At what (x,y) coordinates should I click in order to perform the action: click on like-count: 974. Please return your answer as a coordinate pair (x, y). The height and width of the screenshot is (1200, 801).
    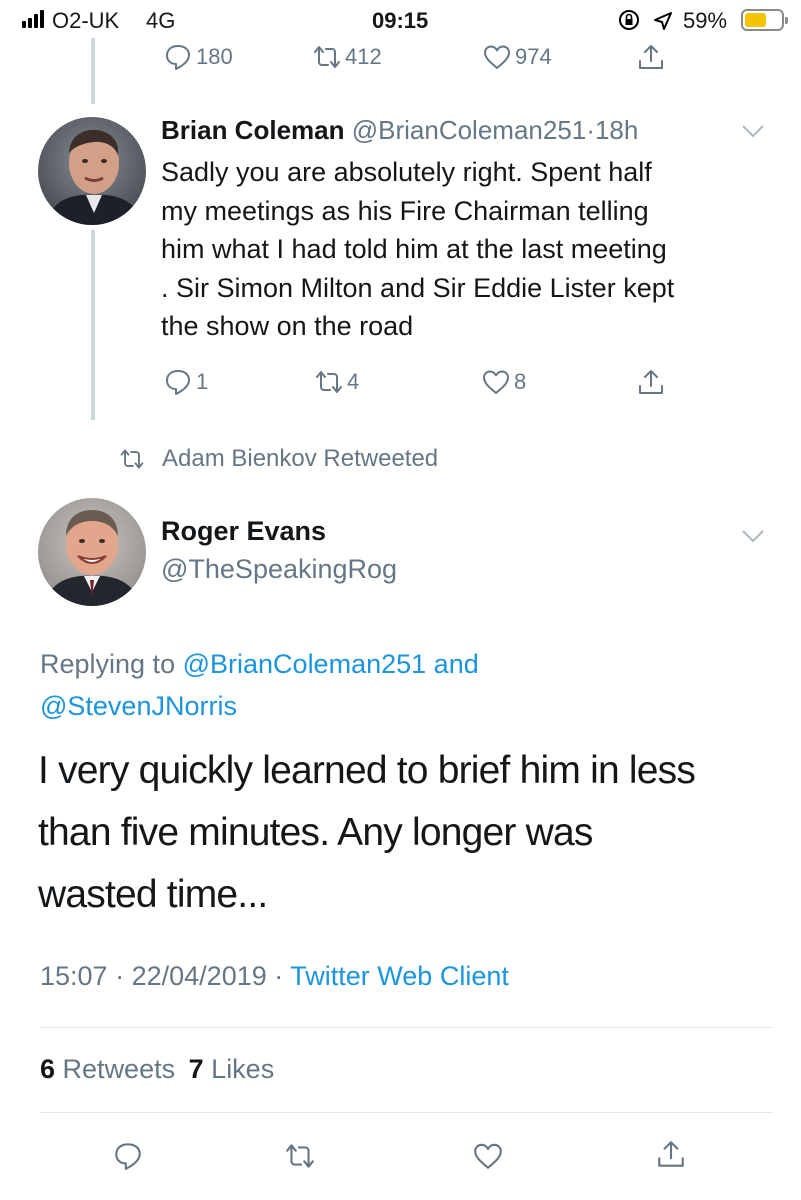
    Looking at the image, I should click on (533, 56).